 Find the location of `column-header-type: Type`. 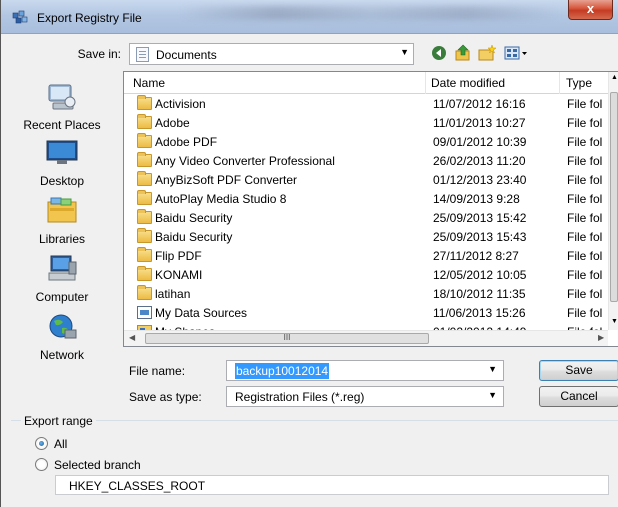

column-header-type: Type is located at coordinates (579, 83).